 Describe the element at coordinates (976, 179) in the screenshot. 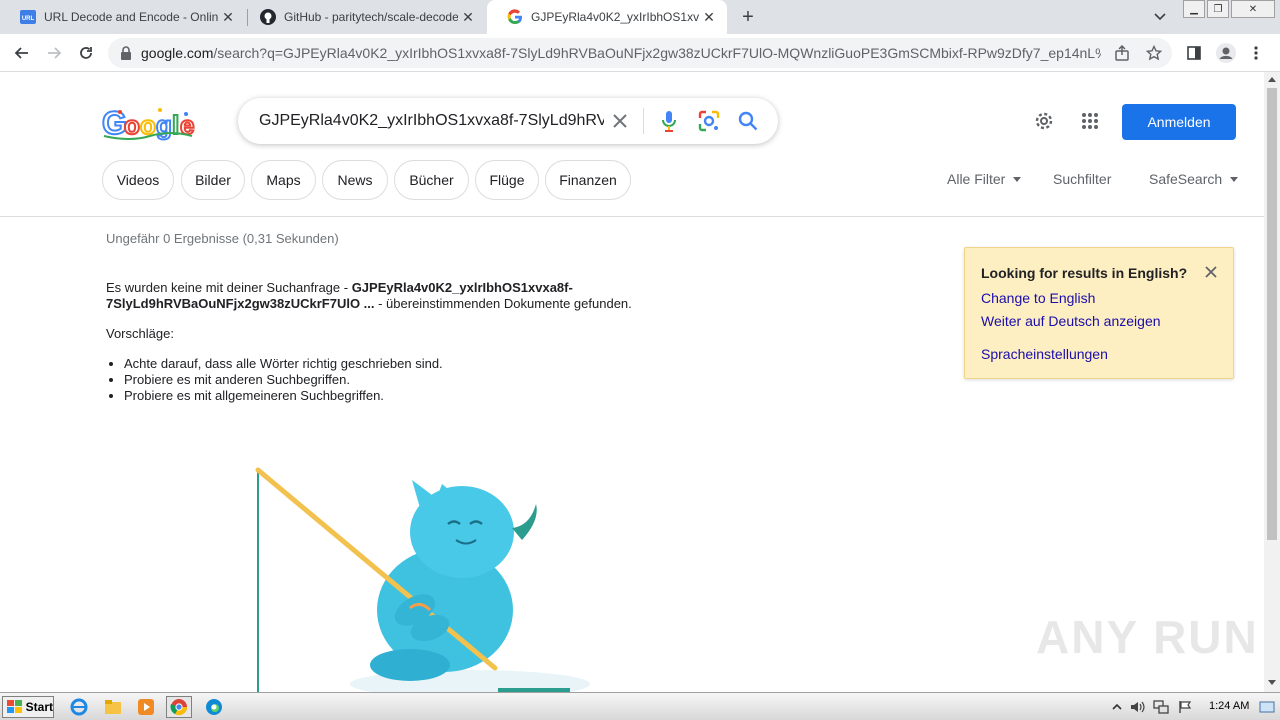

I see `all-filters-label: Alle Filter` at that location.